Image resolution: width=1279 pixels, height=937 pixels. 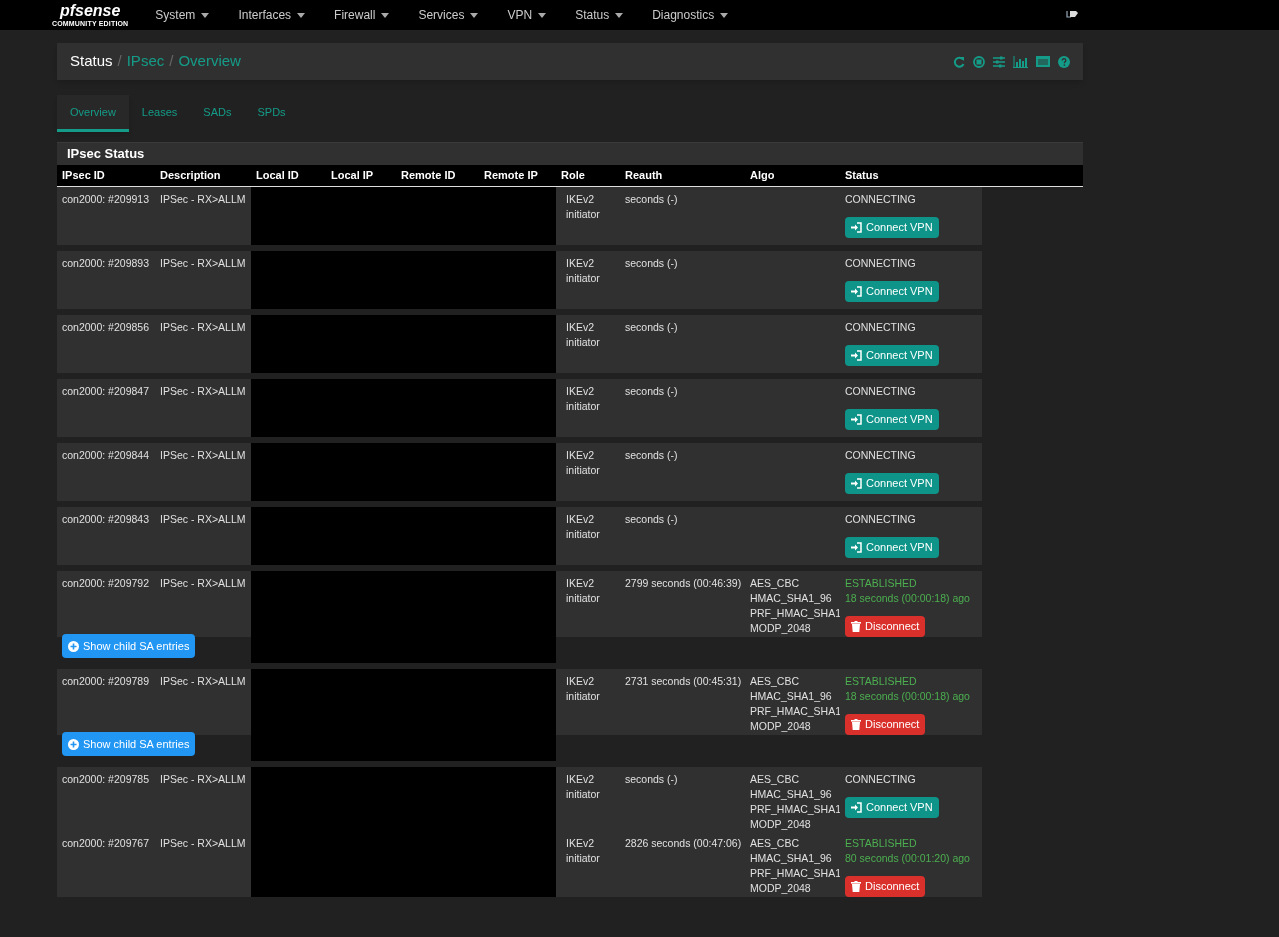 What do you see at coordinates (511, 176) in the screenshot?
I see `column-header: Remote IP` at bounding box center [511, 176].